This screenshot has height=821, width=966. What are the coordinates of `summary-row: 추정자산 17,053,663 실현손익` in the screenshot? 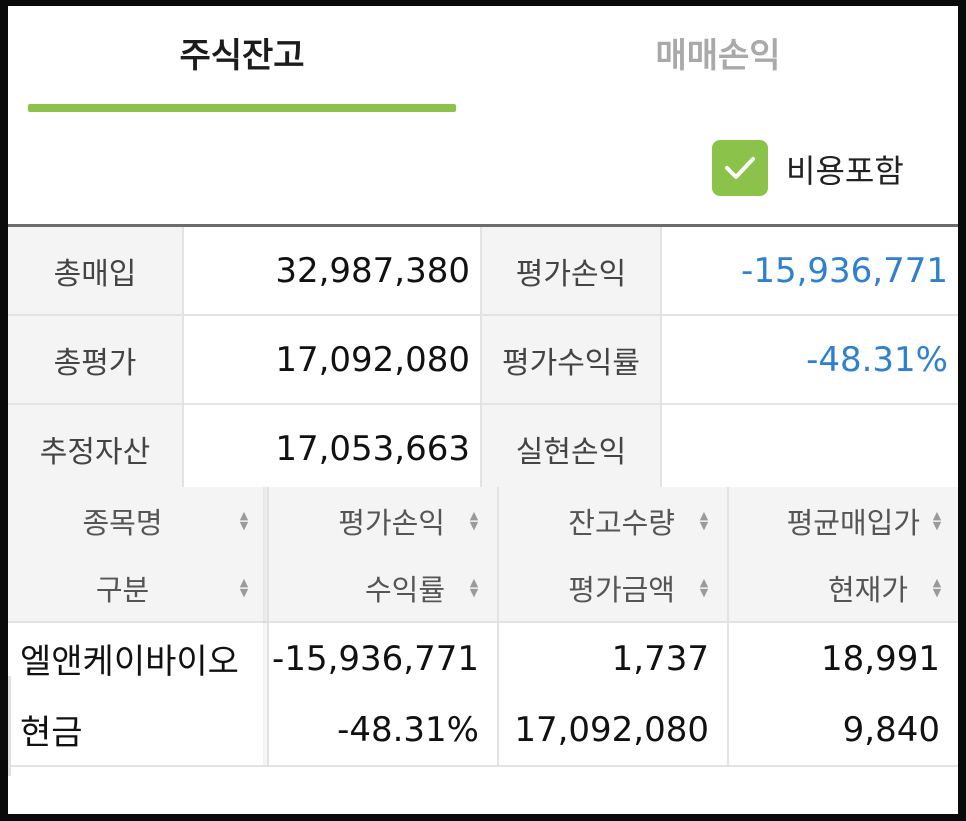 It's located at (483, 449).